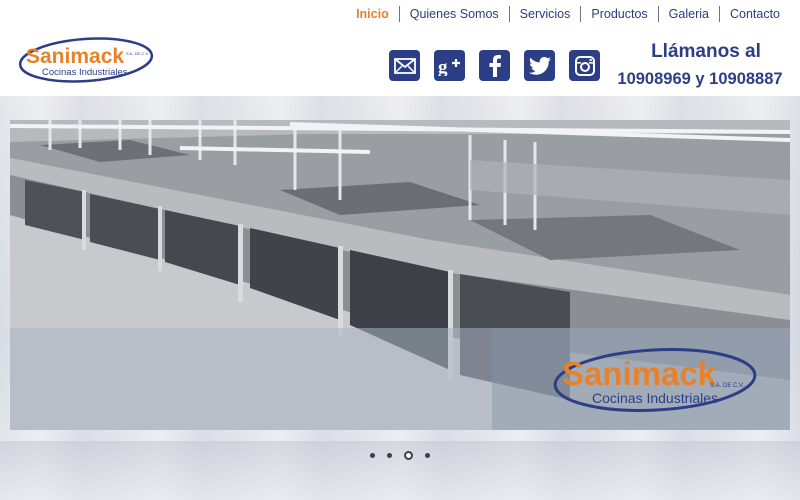 The width and height of the screenshot is (800, 500). What do you see at coordinates (655, 398) in the screenshot?
I see `slide-logo-tagline: Cocinas Industriales` at bounding box center [655, 398].